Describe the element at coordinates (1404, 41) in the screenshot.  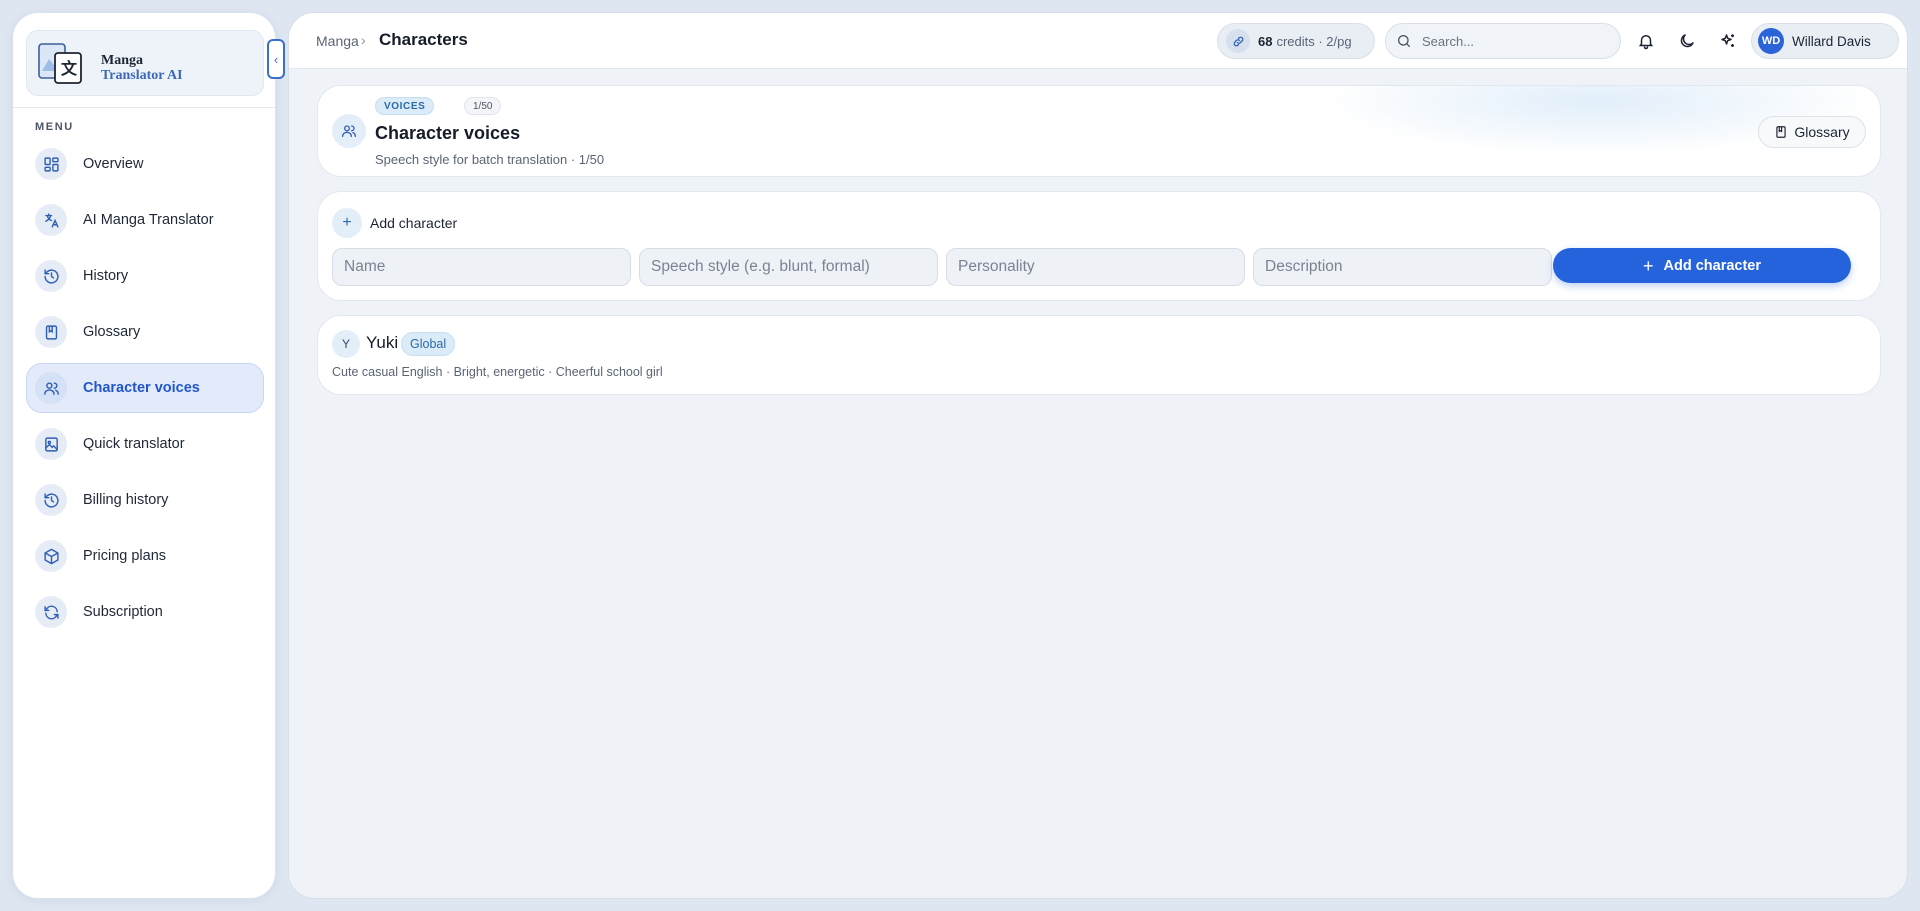
I see `search-icon` at that location.